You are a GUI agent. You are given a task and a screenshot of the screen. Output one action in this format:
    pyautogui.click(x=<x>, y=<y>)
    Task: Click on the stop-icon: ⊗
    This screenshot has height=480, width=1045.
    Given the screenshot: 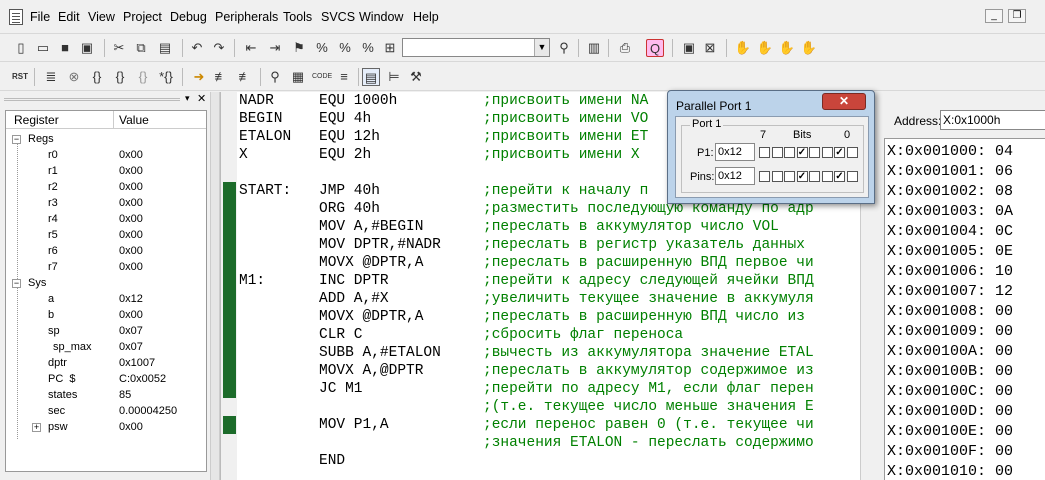 What is the action you would take?
    pyautogui.click(x=74, y=77)
    